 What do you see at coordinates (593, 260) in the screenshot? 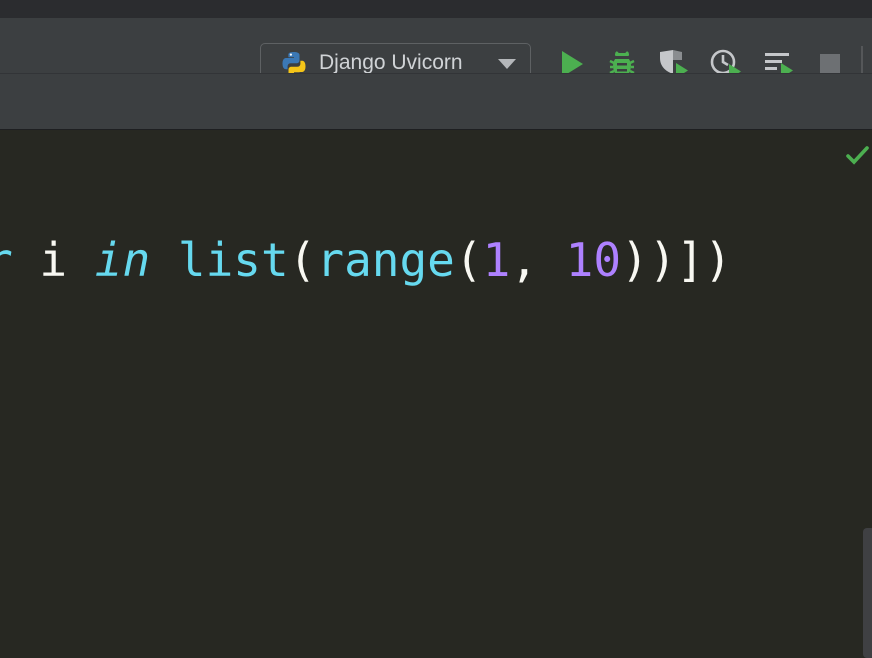
I see `code-token: 10` at bounding box center [593, 260].